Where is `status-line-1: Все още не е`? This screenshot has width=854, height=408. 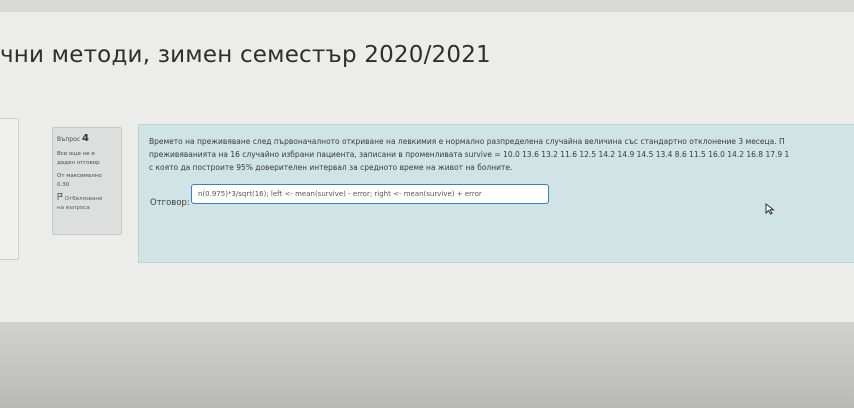
status-line-1: Все още не е is located at coordinates (76, 154).